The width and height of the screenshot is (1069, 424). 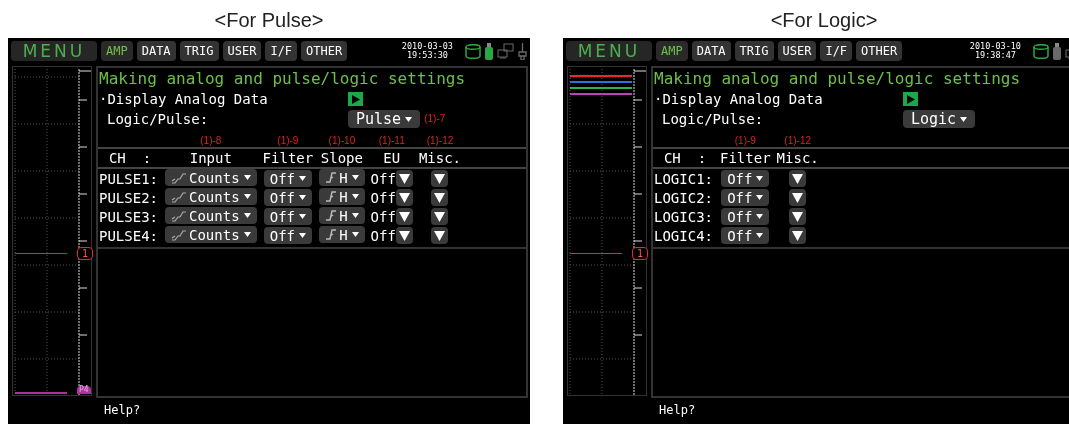 What do you see at coordinates (211, 140) in the screenshot?
I see `callout-label: (1)-8` at bounding box center [211, 140].